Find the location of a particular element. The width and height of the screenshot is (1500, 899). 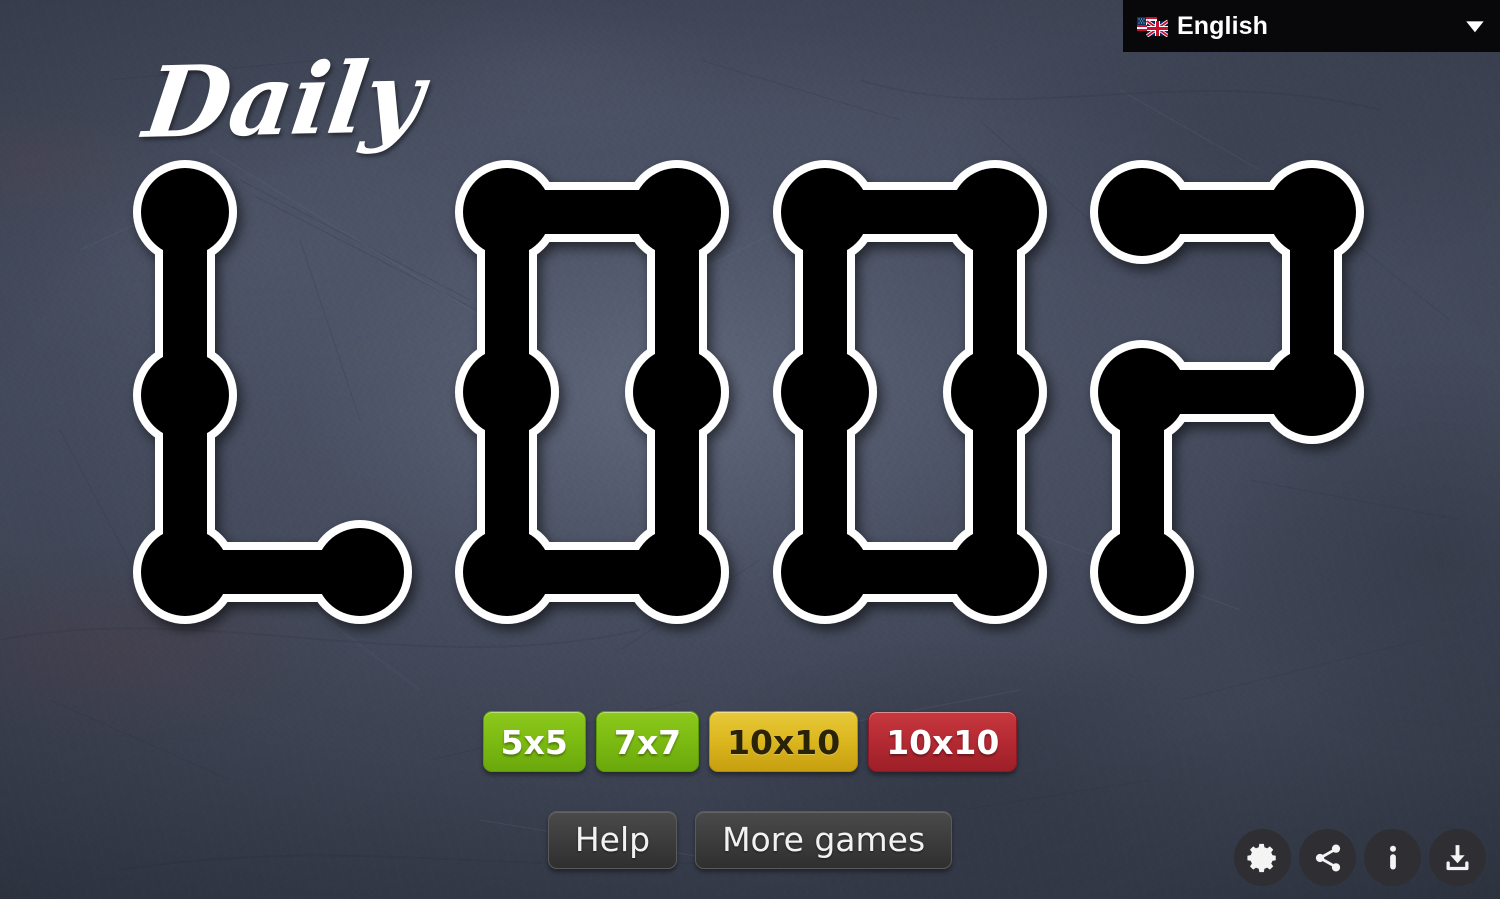

language-selector: English ▼ is located at coordinates (1311, 26).